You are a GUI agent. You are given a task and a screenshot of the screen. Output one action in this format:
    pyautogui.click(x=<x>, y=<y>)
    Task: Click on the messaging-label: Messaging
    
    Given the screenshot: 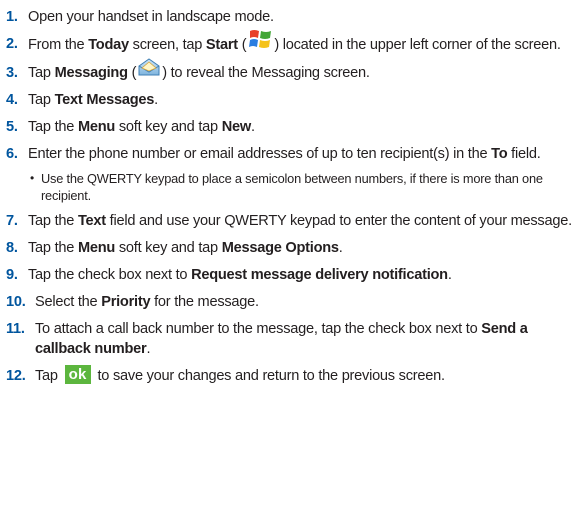 What is the action you would take?
    pyautogui.click(x=91, y=73)
    